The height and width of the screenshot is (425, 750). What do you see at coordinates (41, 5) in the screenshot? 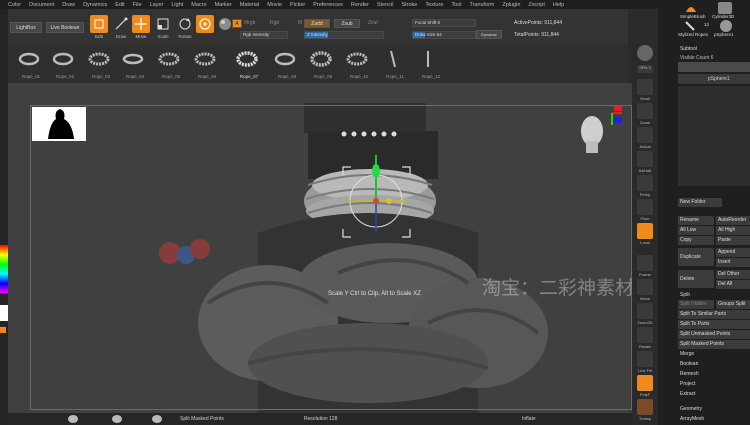
I see `menu-document: Document` at bounding box center [41, 5].